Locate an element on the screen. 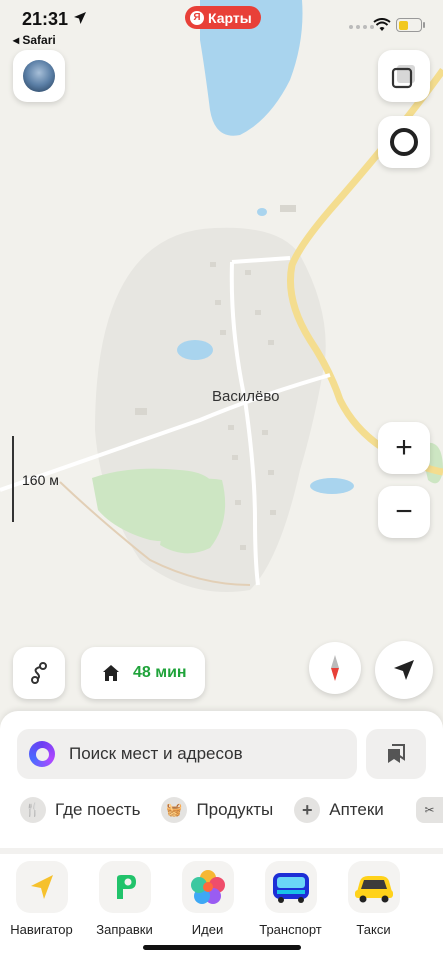 Image resolution: width=443 pixels, height=960 pixels. navigation-arrow-icon is located at coordinates (404, 670).